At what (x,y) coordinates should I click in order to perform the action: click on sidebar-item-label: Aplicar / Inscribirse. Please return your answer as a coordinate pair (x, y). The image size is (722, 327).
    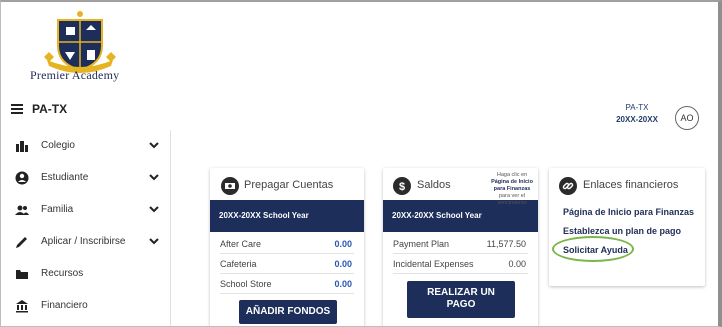
    Looking at the image, I should click on (83, 241).